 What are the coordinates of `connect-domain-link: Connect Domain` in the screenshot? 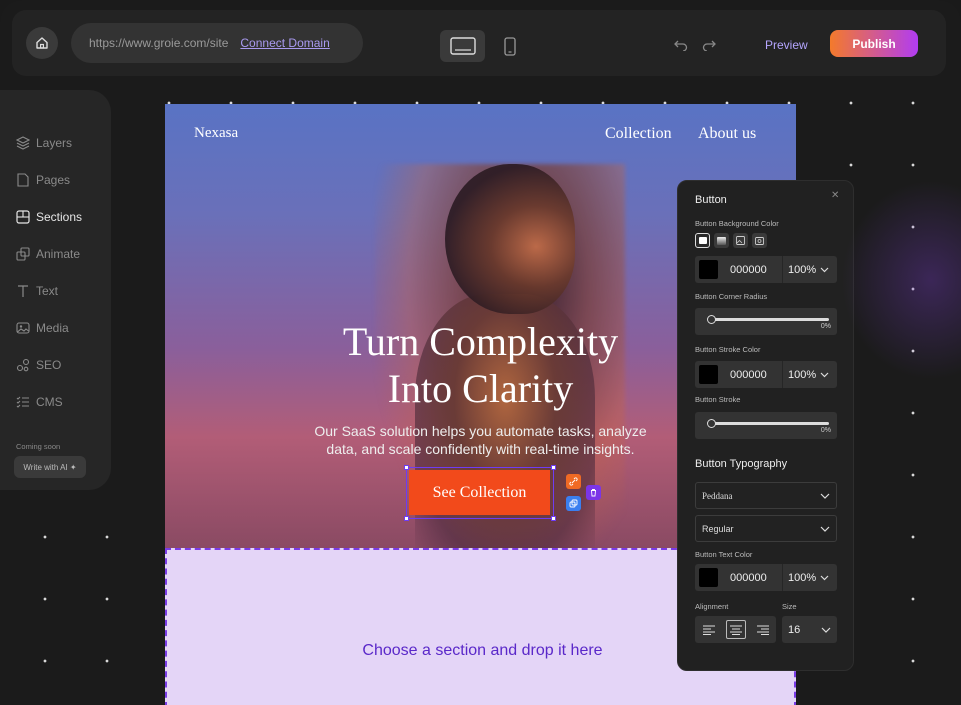 It's located at (284, 43).